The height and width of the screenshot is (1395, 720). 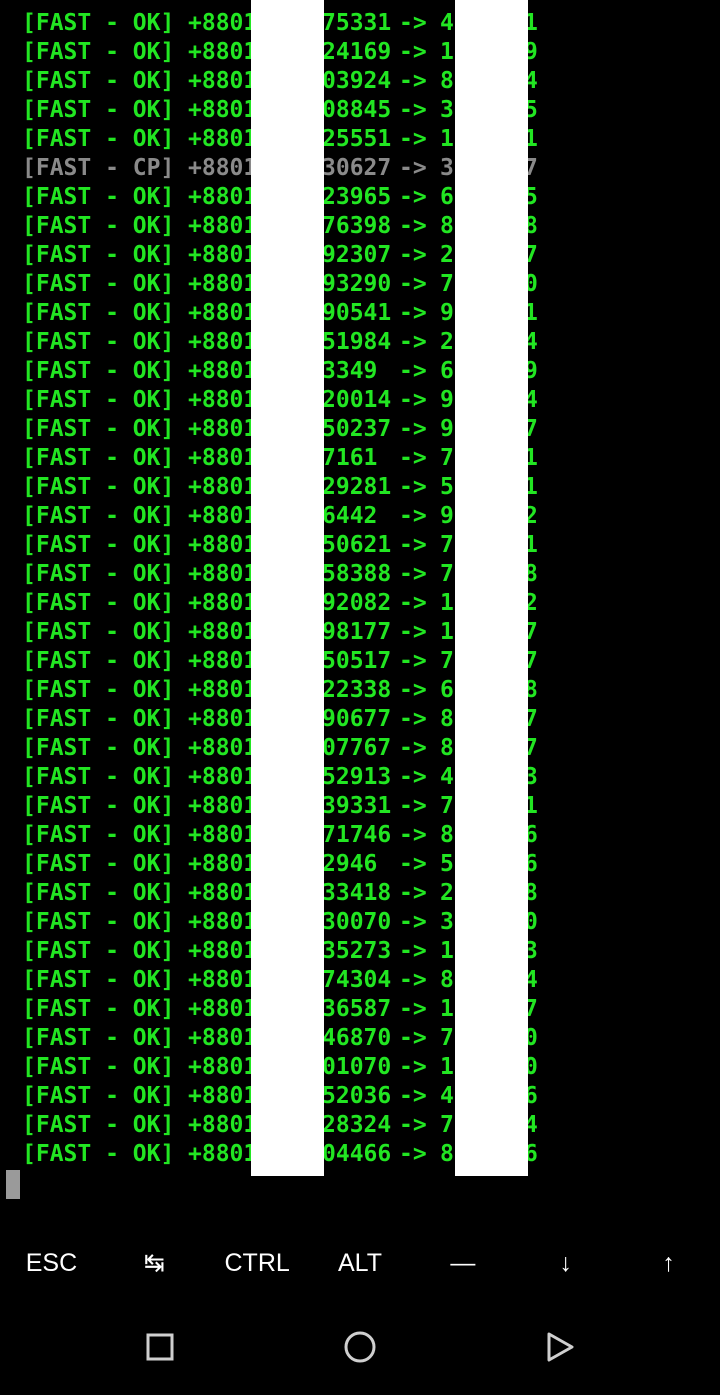 What do you see at coordinates (357, 1125) in the screenshot?
I see `phone-suffix: 28324` at bounding box center [357, 1125].